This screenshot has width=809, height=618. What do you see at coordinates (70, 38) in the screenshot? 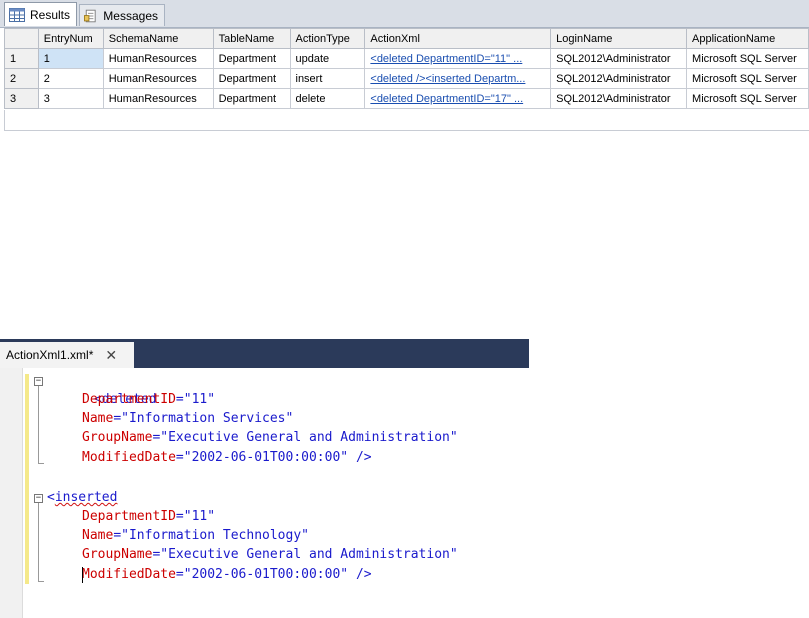
I see `column-header: EntryNum` at bounding box center [70, 38].